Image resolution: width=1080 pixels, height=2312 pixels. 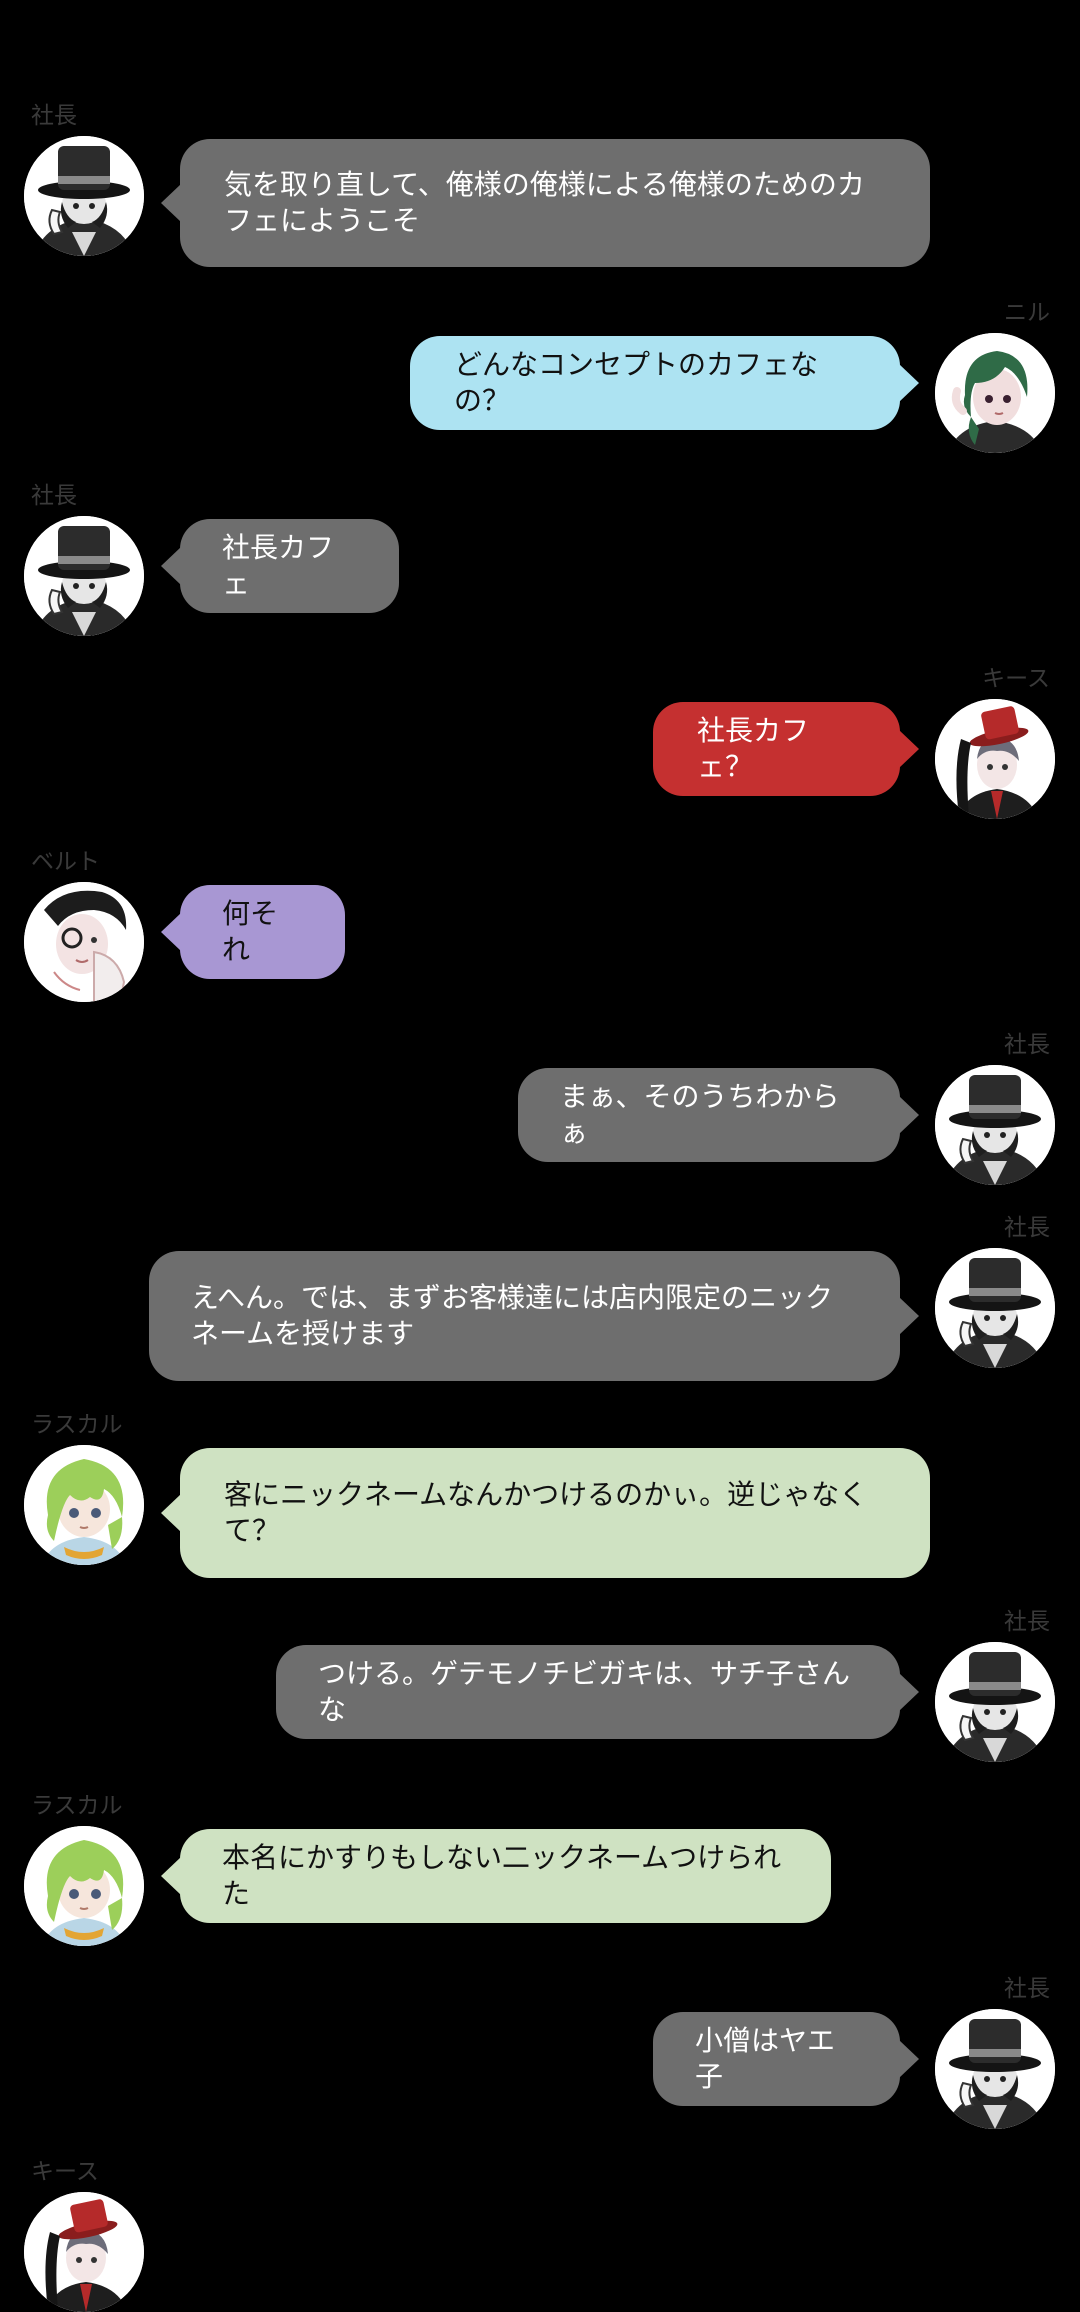 I want to click on message-bubble: どんなコンセプトのカフェなの？, so click(x=664, y=383).